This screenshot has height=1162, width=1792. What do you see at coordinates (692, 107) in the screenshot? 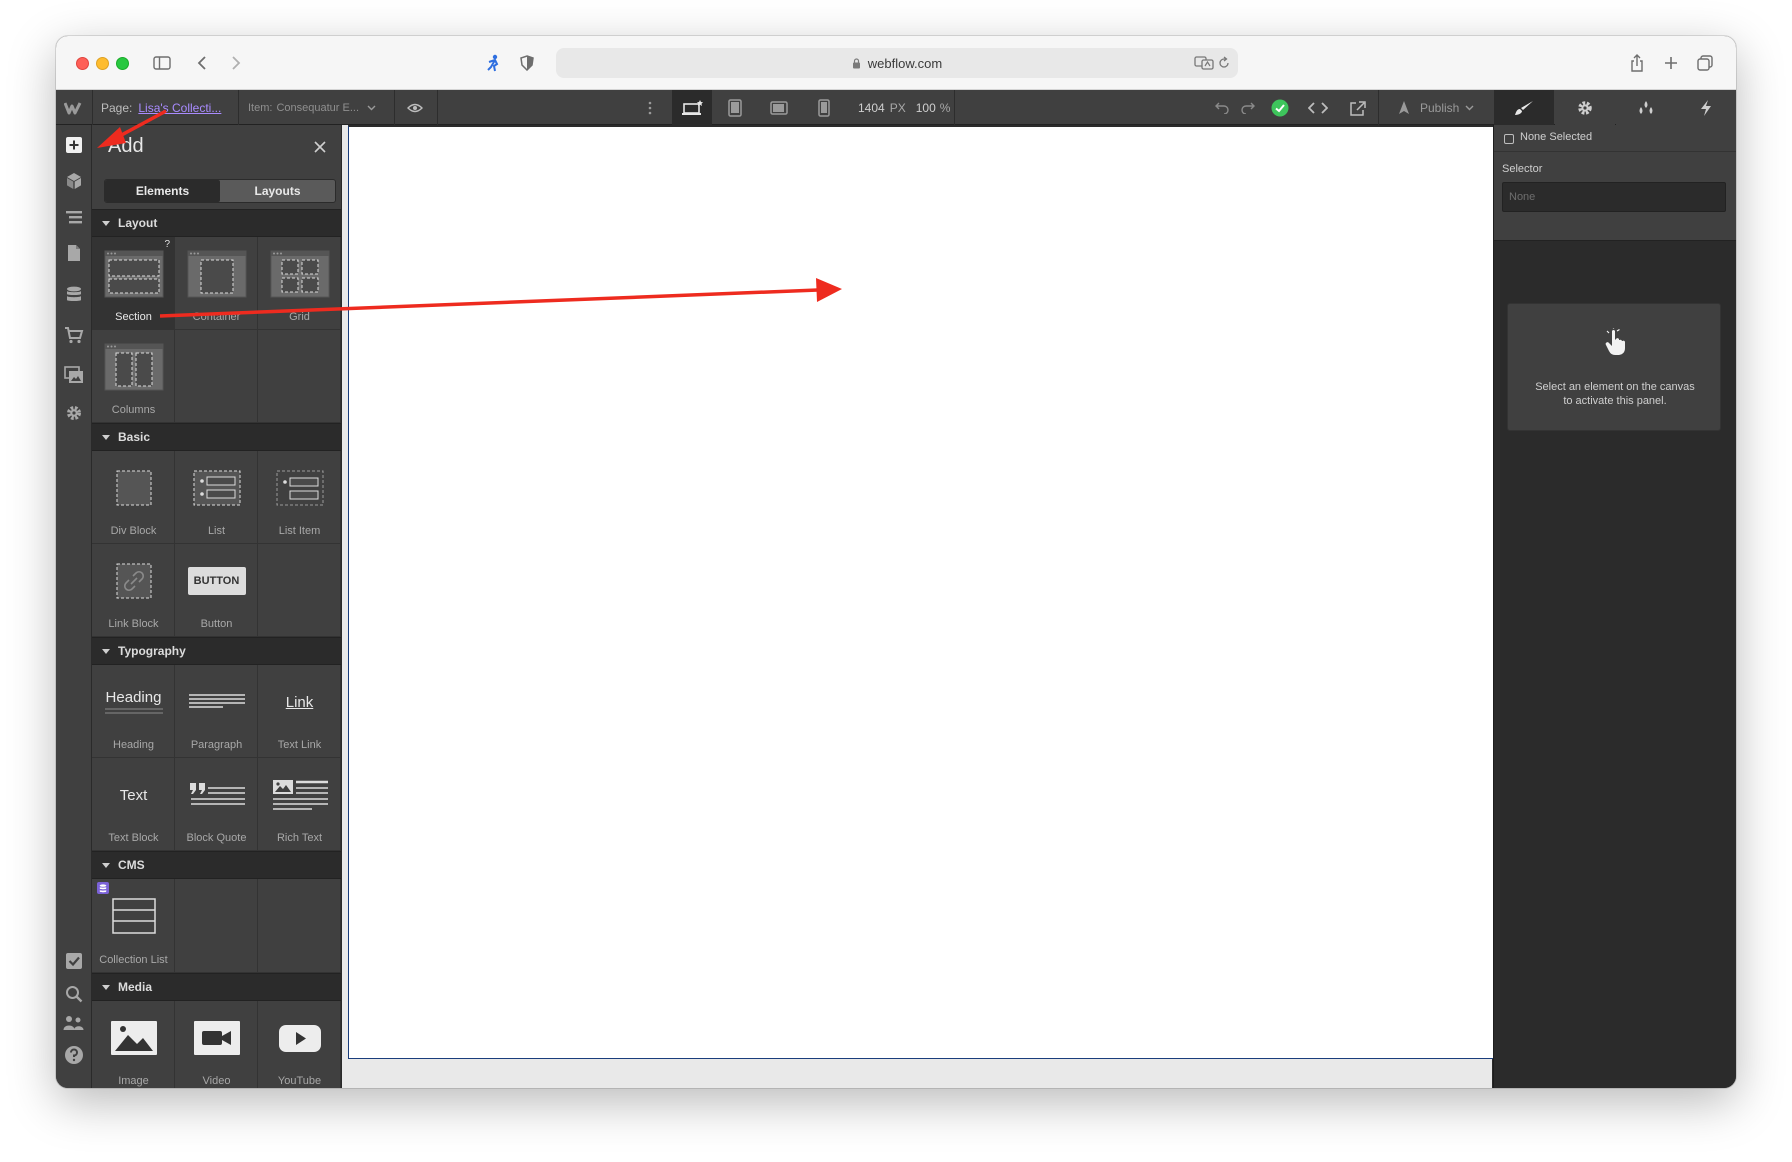
I see `breakpoint-desktop-icon` at bounding box center [692, 107].